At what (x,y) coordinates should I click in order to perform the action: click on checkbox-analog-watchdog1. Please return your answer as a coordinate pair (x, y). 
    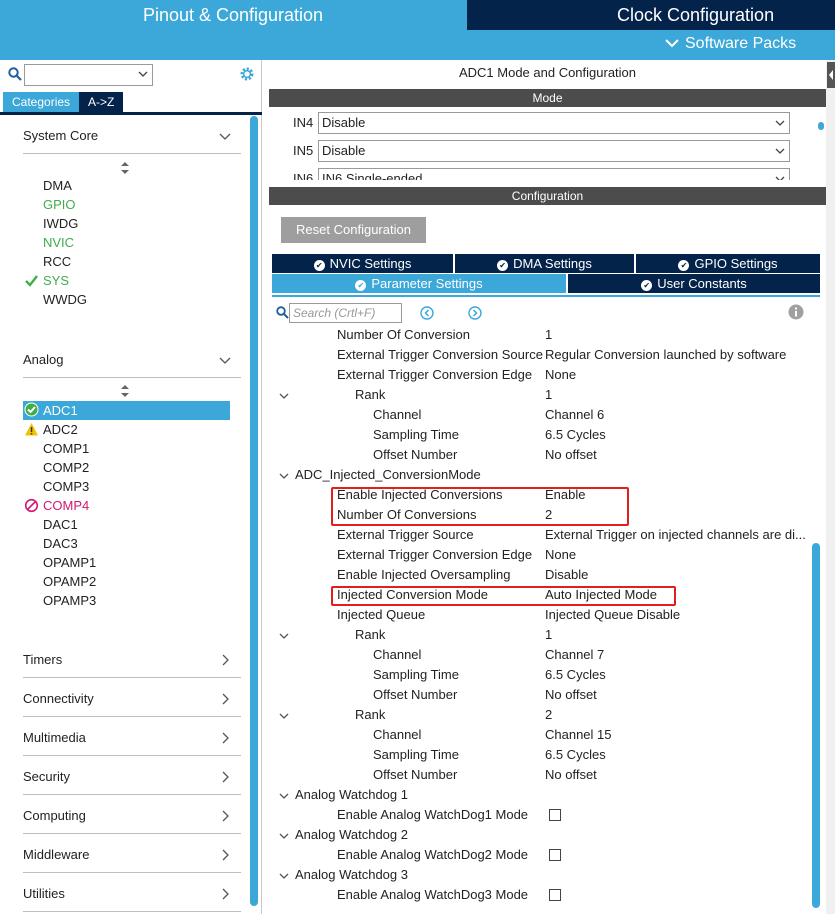
    Looking at the image, I should click on (555, 815).